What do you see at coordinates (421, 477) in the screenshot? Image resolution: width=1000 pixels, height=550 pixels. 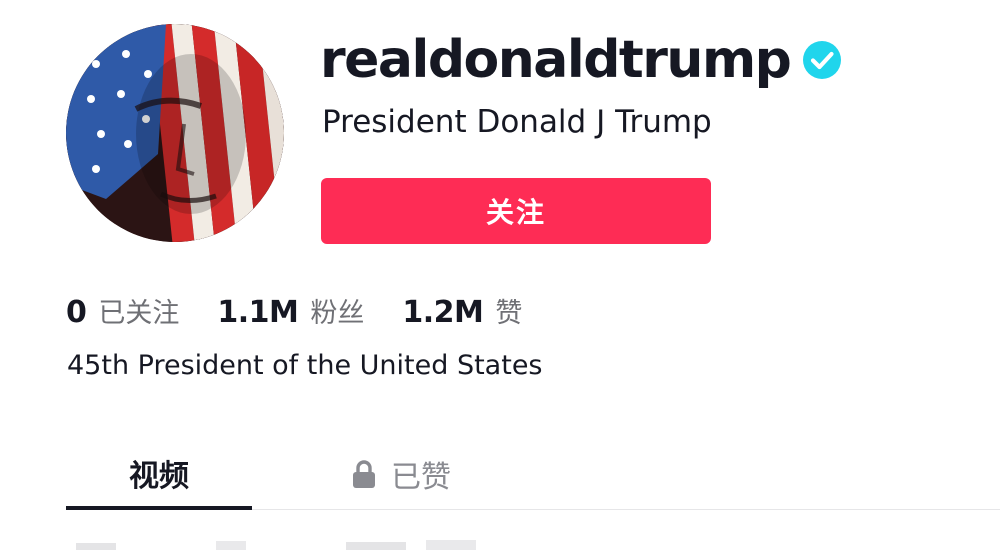 I see `tab-label: 已赞` at bounding box center [421, 477].